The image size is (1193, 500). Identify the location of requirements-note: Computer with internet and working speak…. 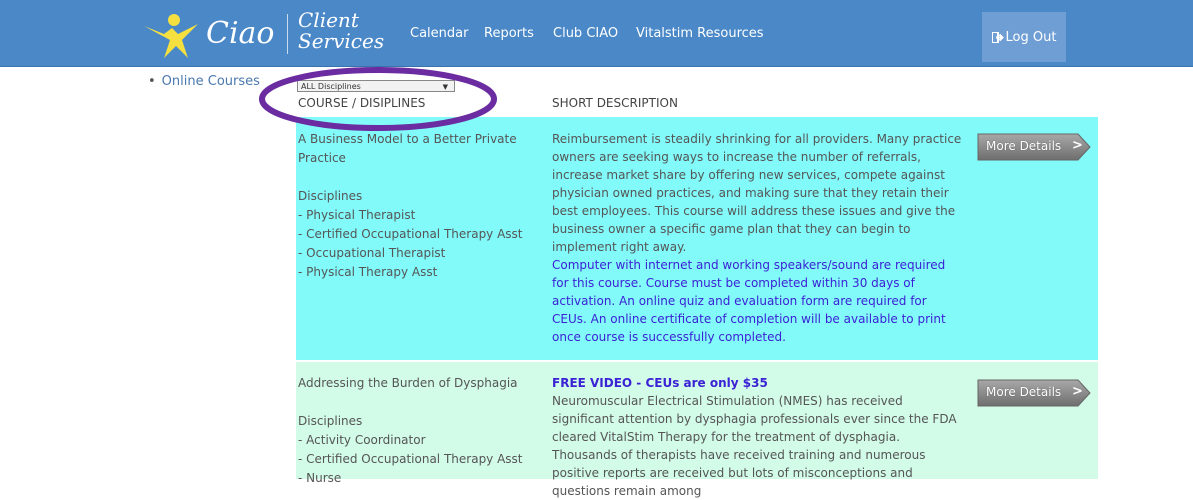
(749, 301).